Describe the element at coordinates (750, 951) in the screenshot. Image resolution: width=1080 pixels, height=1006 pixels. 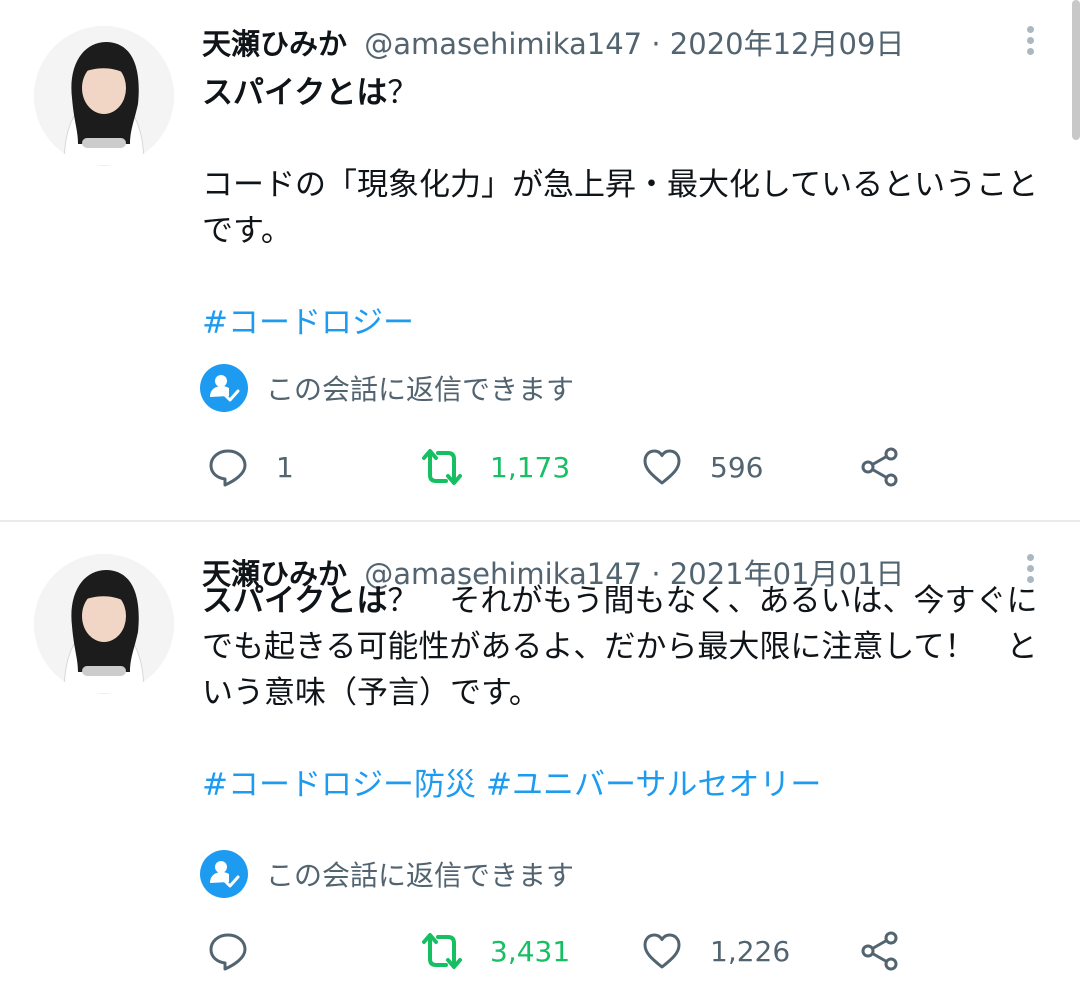
I see `like-count: 1,226` at that location.